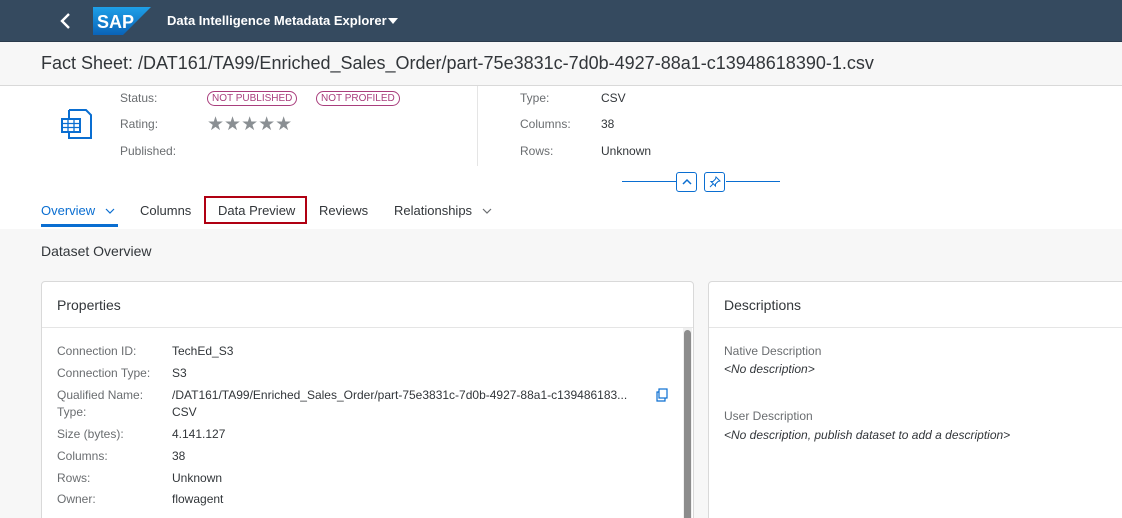 This screenshot has height=518, width=1122. Describe the element at coordinates (115, 22) in the screenshot. I see `svg-text: SAP` at that location.